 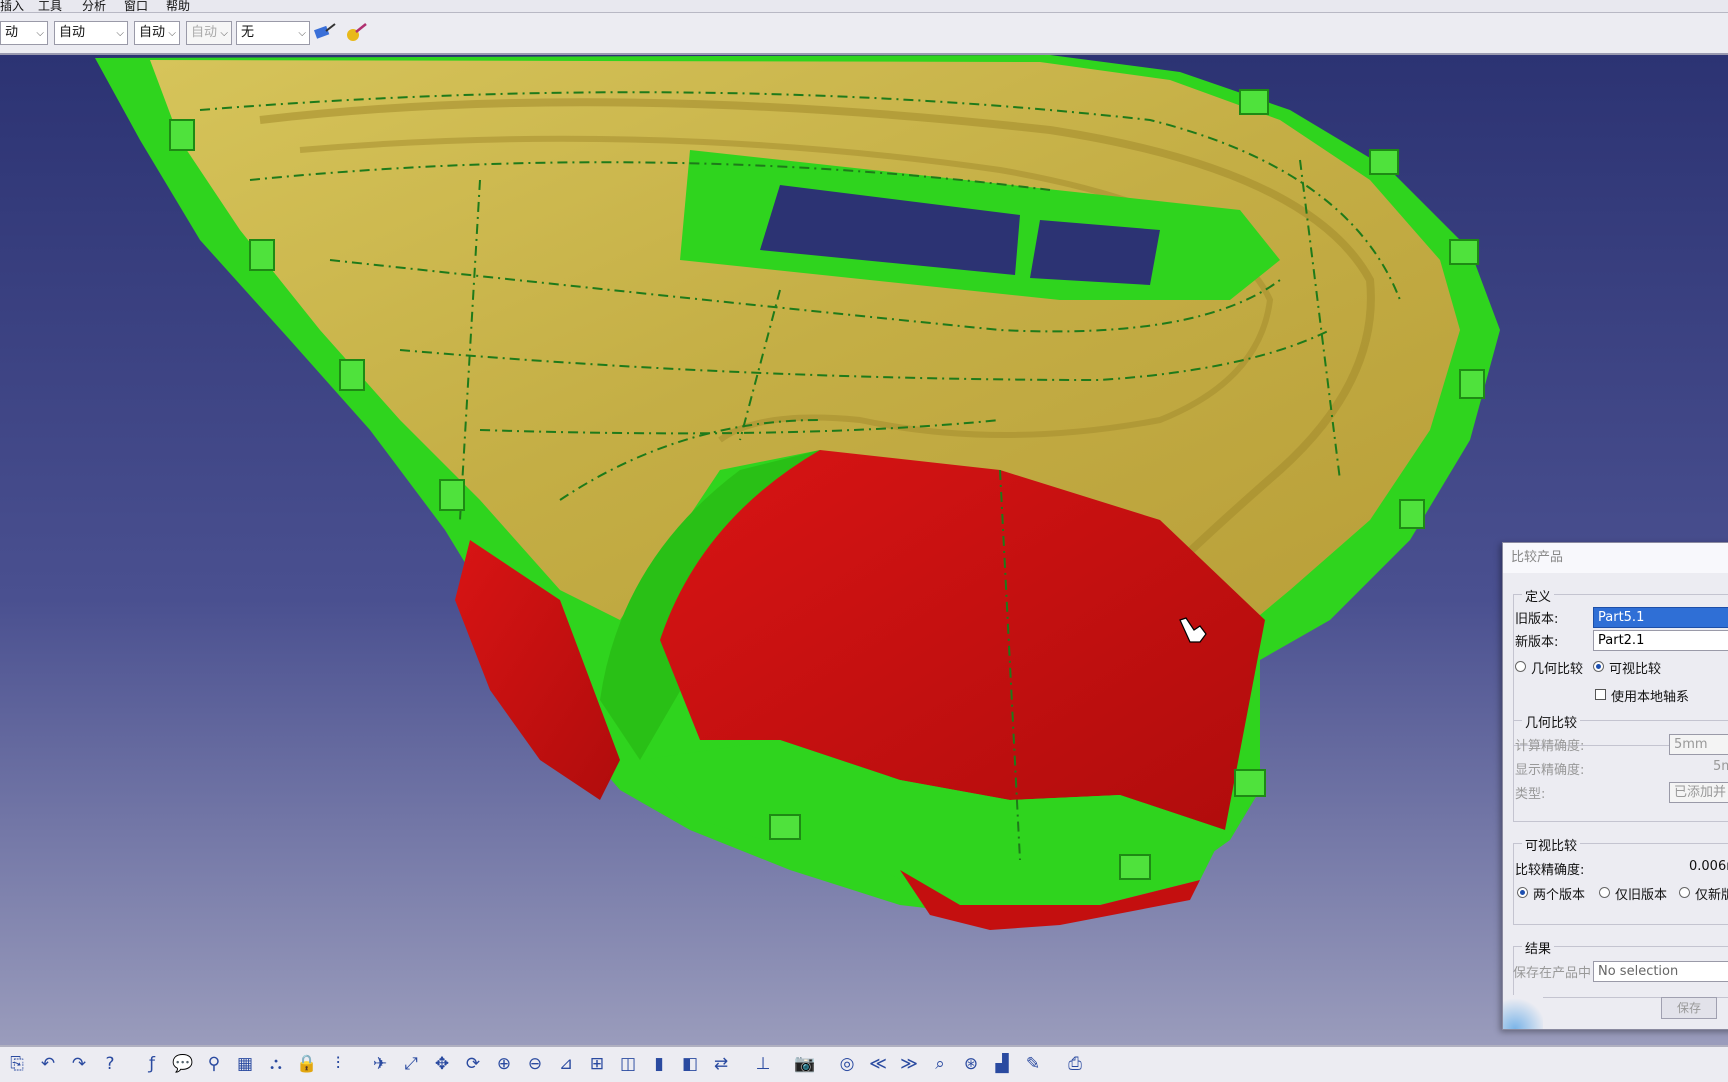 I want to click on top-toolbar: 动 ⌵ 自动 ⌵ 自动 ⌵ 自动 ⌵ 无 ⌵, so click(x=864, y=34).